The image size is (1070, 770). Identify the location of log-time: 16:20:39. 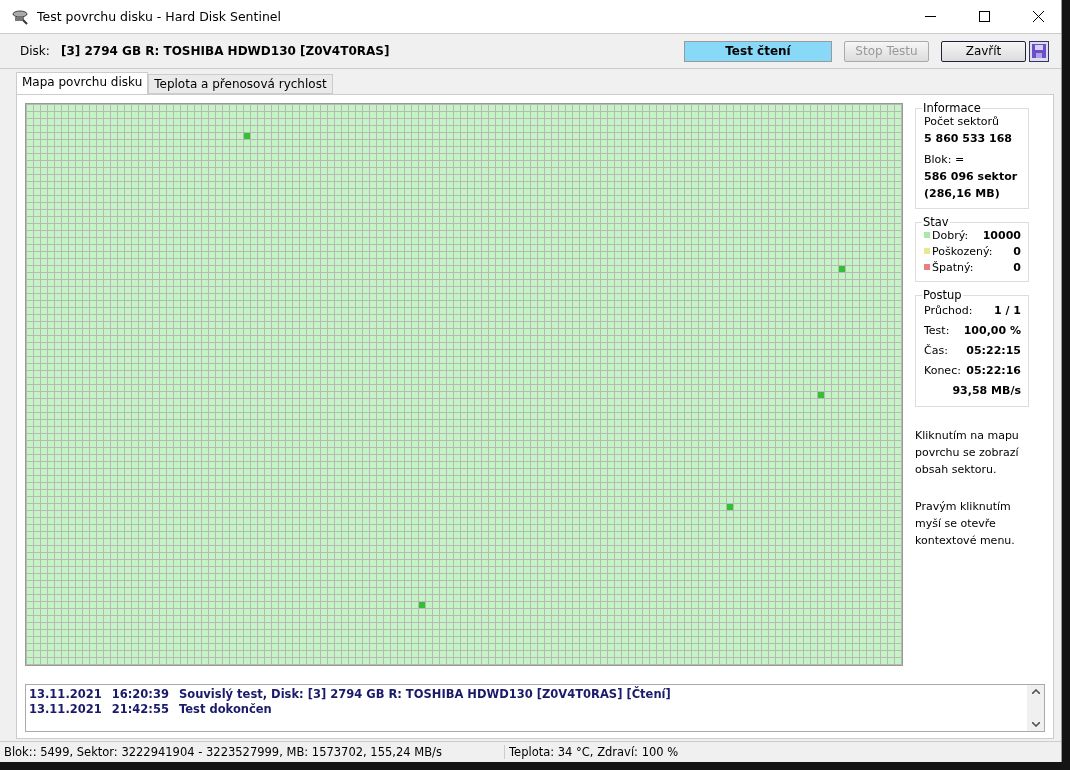
(140, 694).